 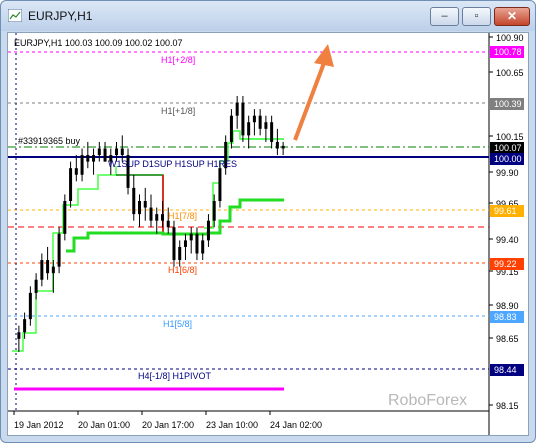 I want to click on window-title: EURJPY,H1, so click(x=60, y=16).